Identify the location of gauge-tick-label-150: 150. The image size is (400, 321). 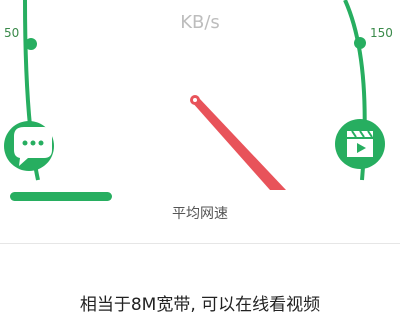
(381, 33).